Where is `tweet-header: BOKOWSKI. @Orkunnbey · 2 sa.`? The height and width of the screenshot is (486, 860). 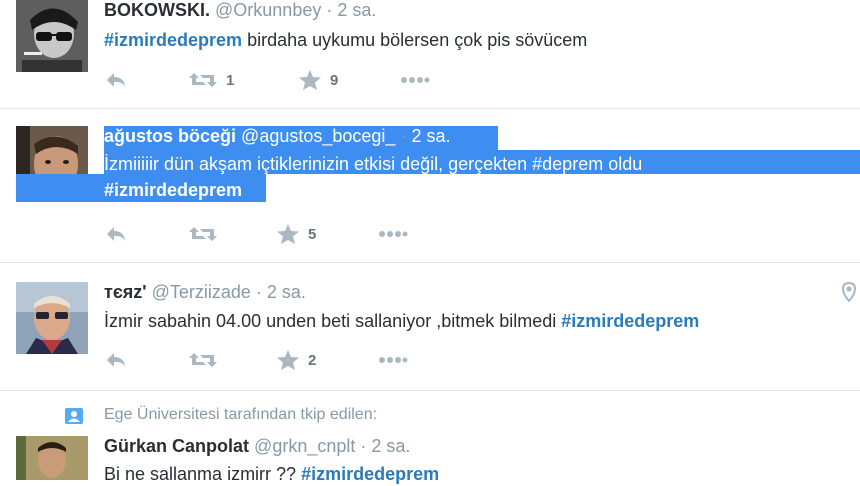 tweet-header: BOKOWSKI. @Orkunnbey · 2 sa. is located at coordinates (240, 10).